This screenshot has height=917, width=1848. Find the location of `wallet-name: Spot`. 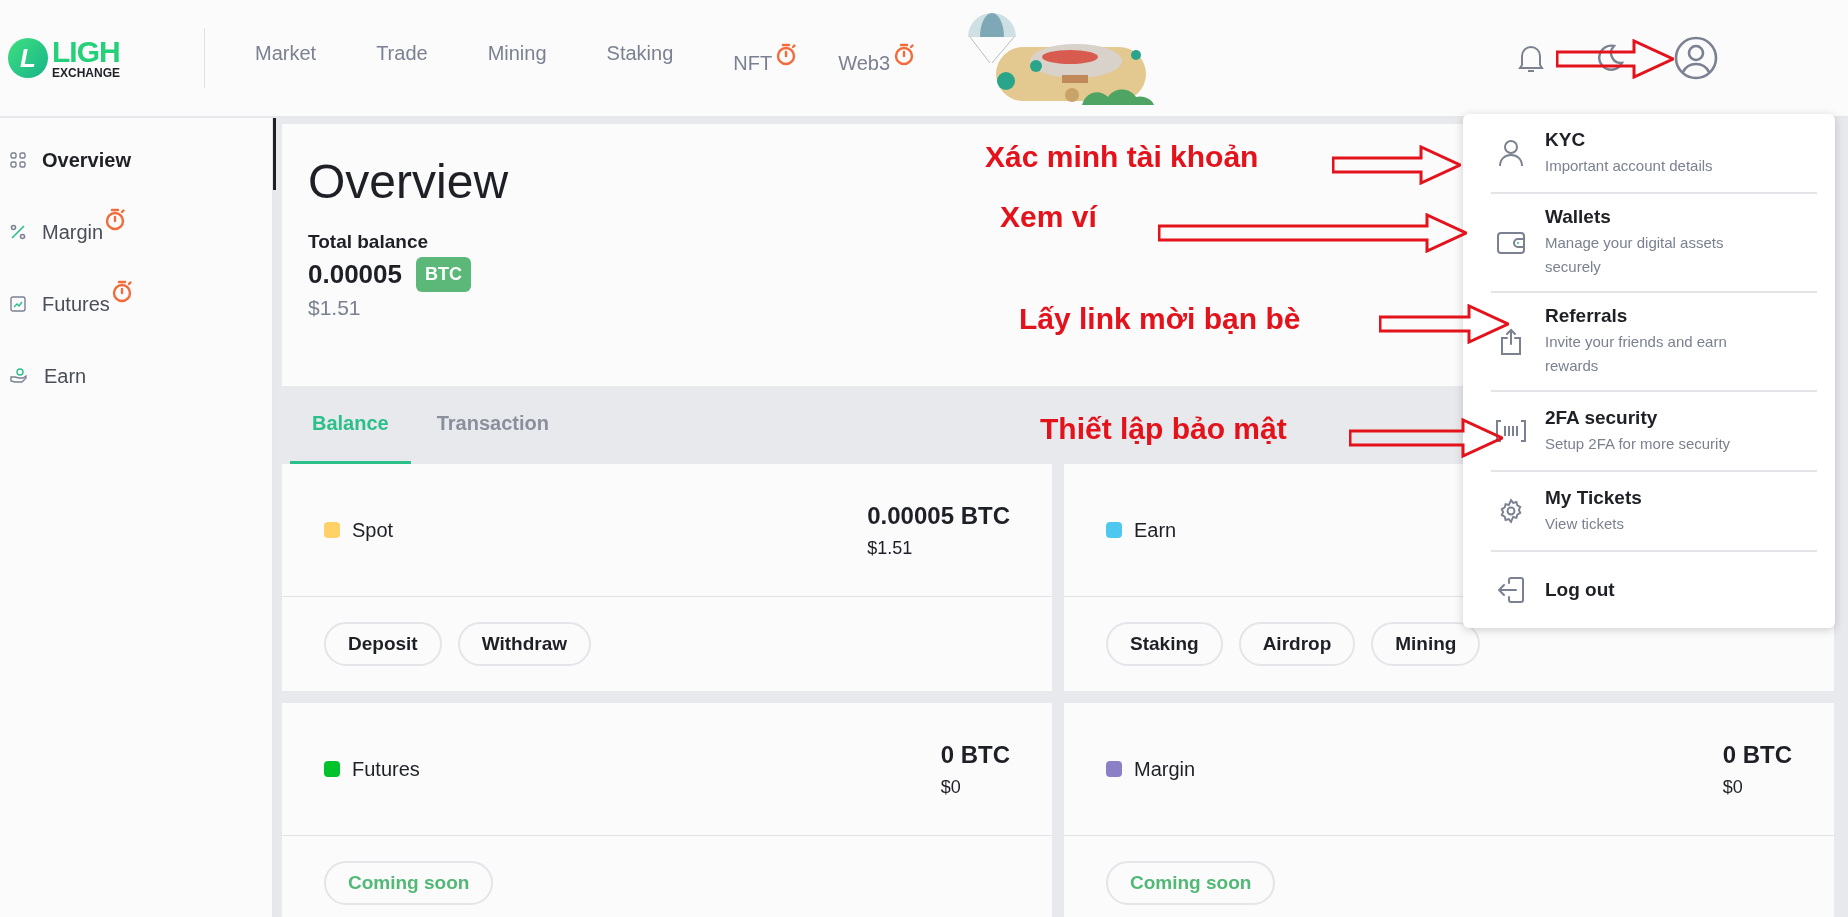

wallet-name: Spot is located at coordinates (373, 530).